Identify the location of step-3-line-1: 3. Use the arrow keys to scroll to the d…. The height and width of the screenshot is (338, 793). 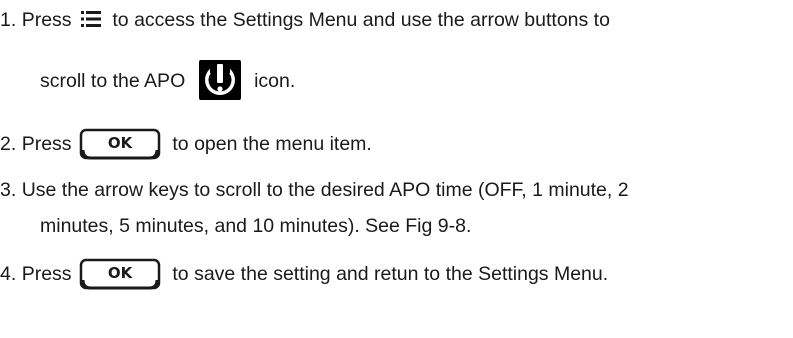
(314, 190).